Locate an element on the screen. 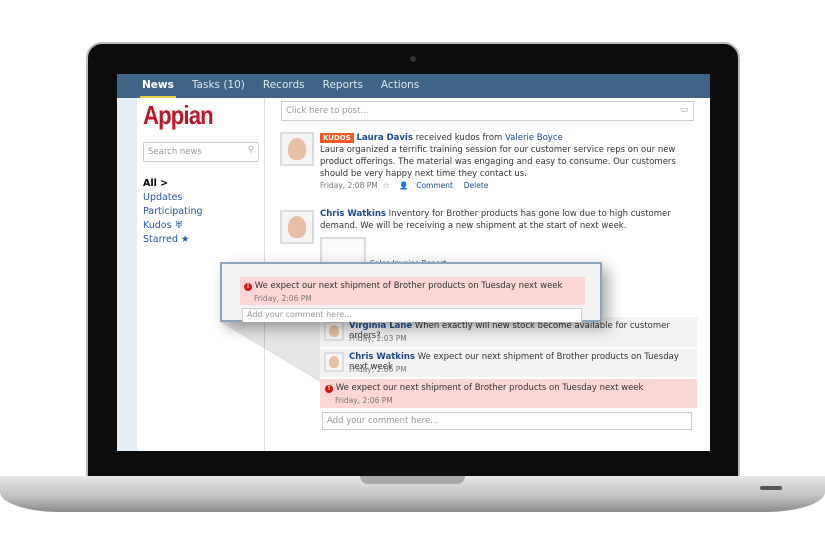 This screenshot has width=825, height=550. left-strip is located at coordinates (127, 274).